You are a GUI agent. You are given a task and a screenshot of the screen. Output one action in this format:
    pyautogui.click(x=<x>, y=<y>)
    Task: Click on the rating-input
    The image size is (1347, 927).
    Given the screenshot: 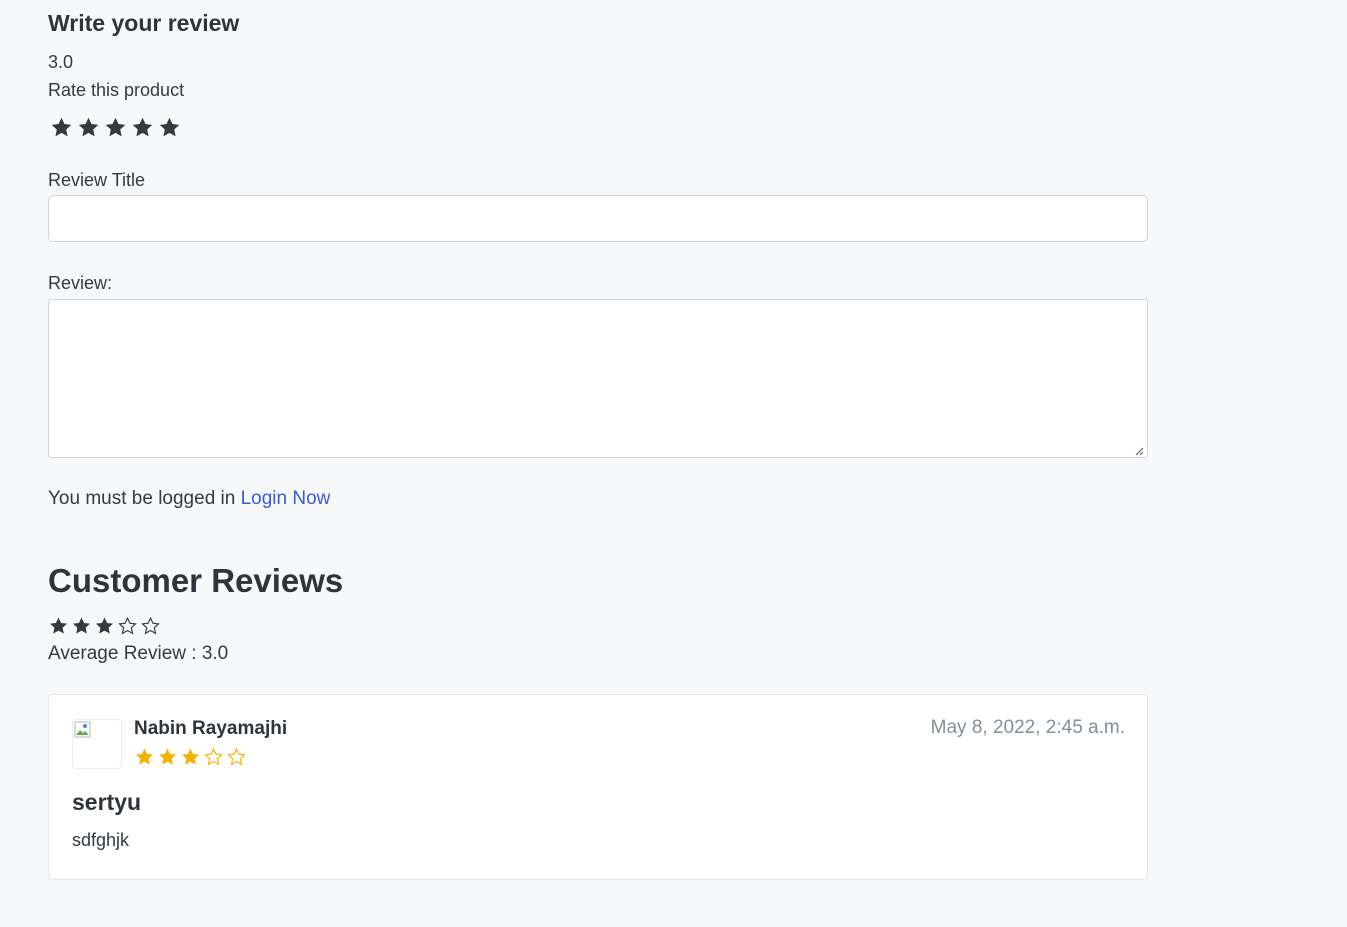 What is the action you would take?
    pyautogui.click(x=115, y=127)
    